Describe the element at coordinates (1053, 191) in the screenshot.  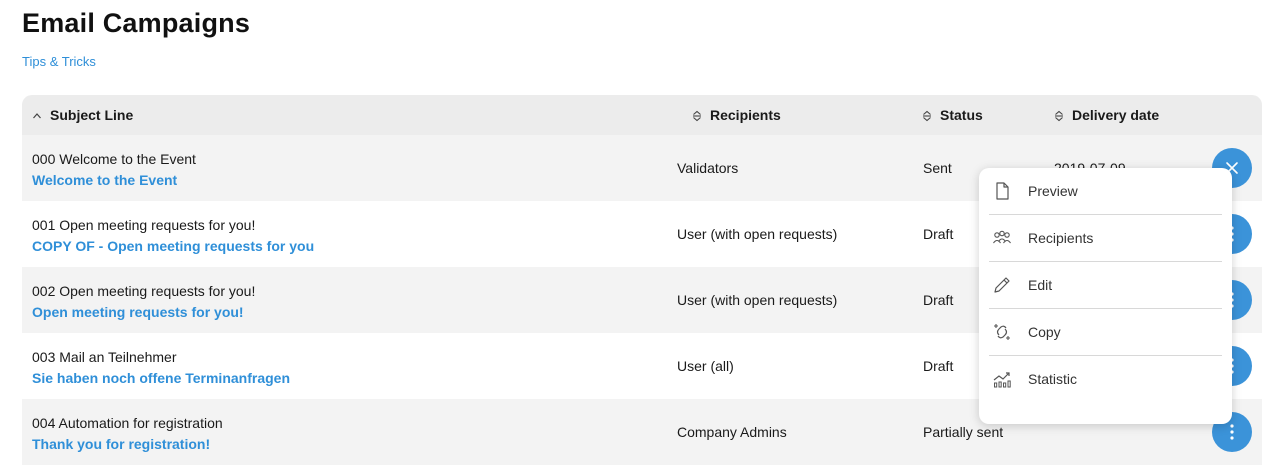
I see `menu-item-label: Preview` at that location.